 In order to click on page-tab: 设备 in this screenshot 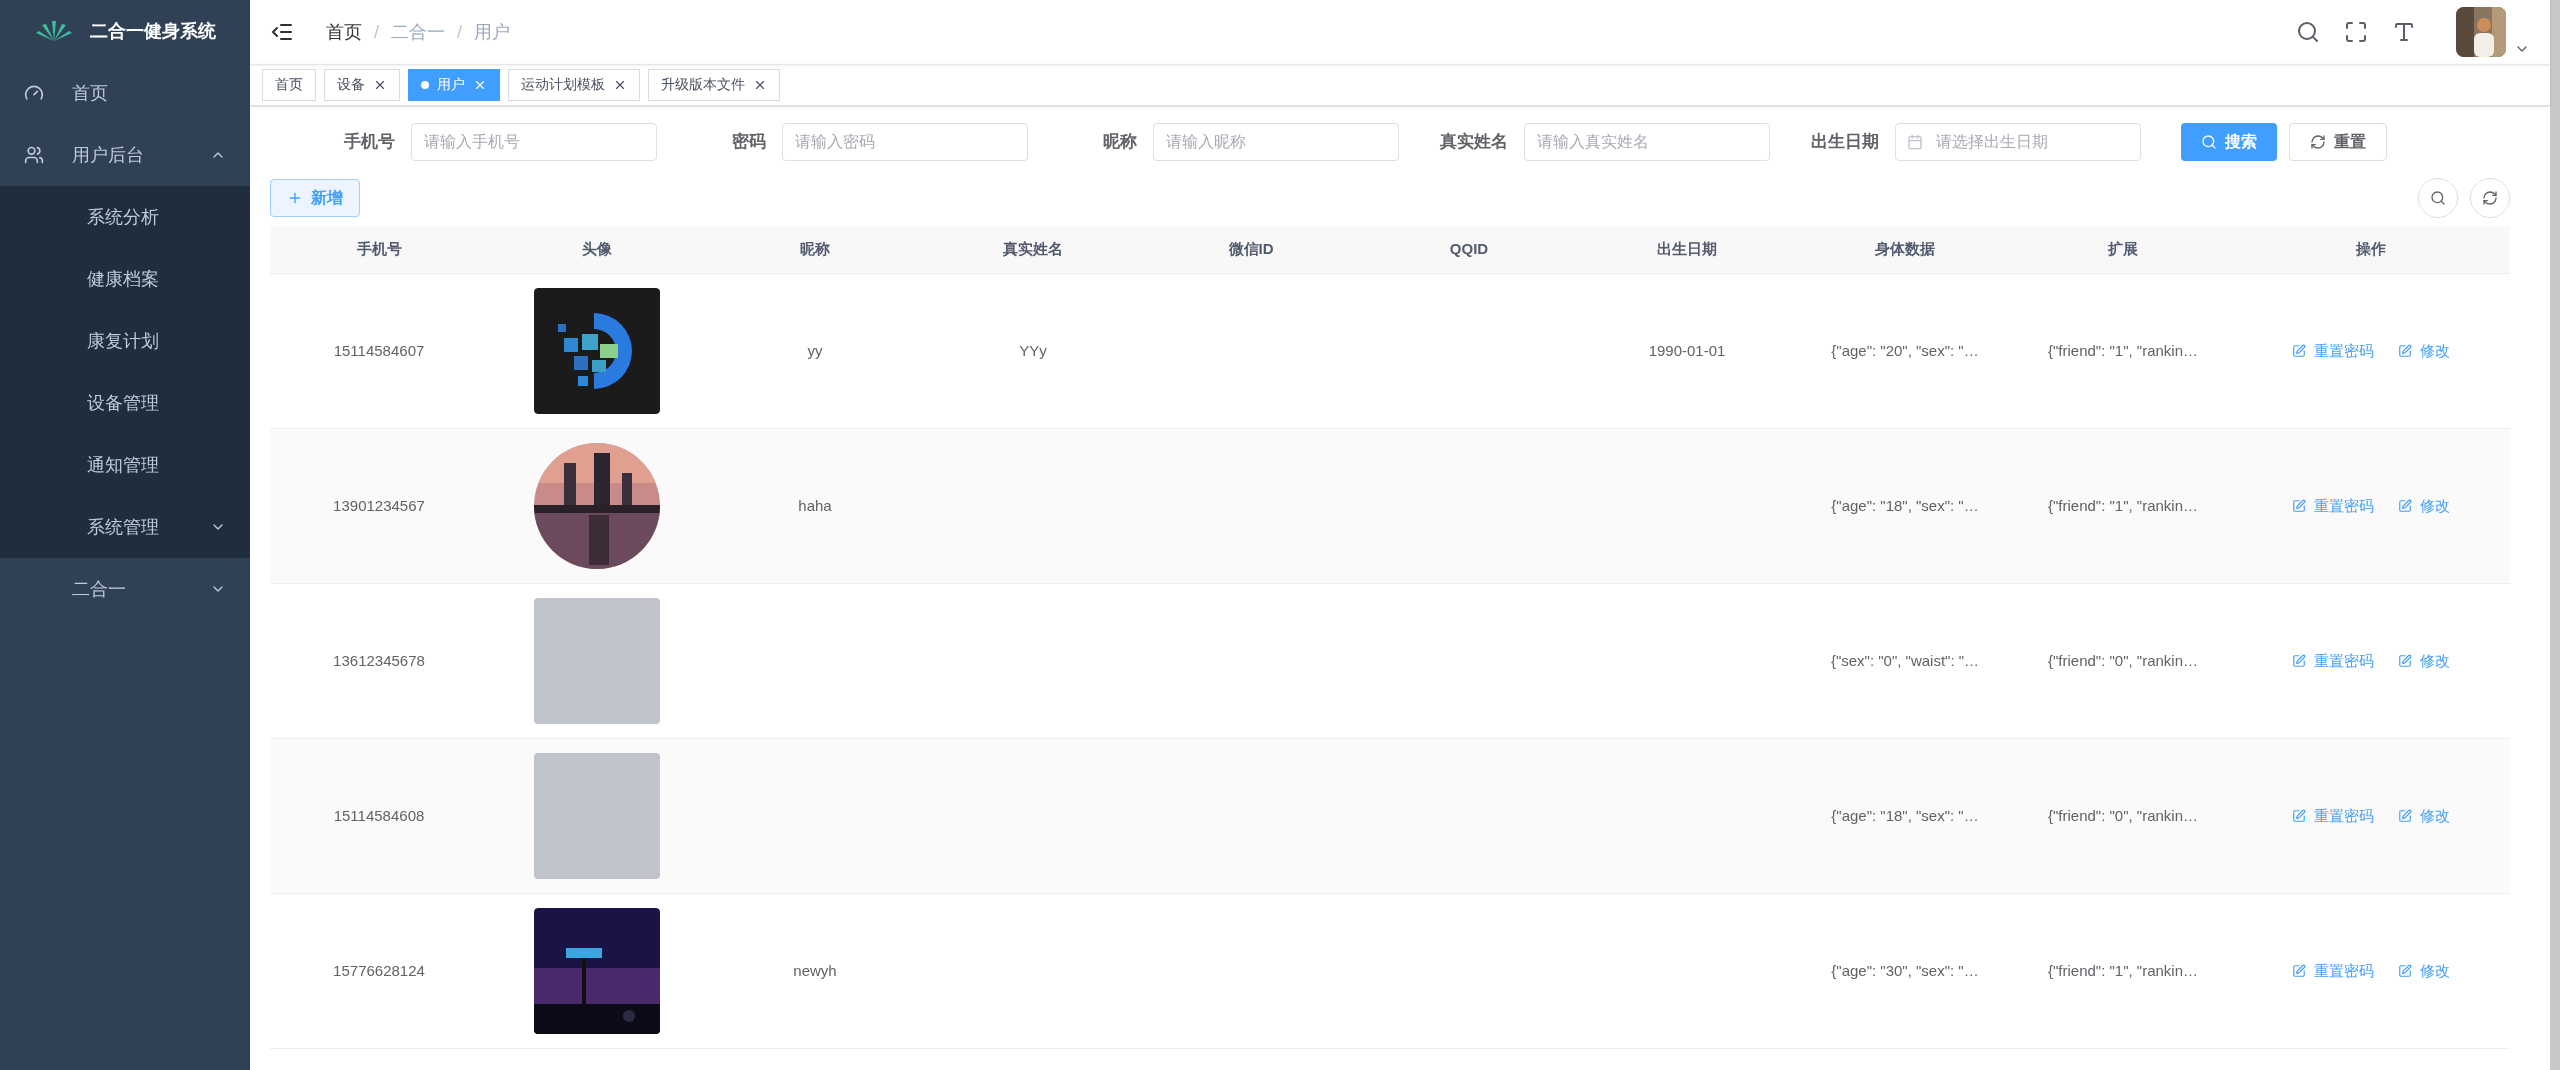, I will do `click(362, 84)`.